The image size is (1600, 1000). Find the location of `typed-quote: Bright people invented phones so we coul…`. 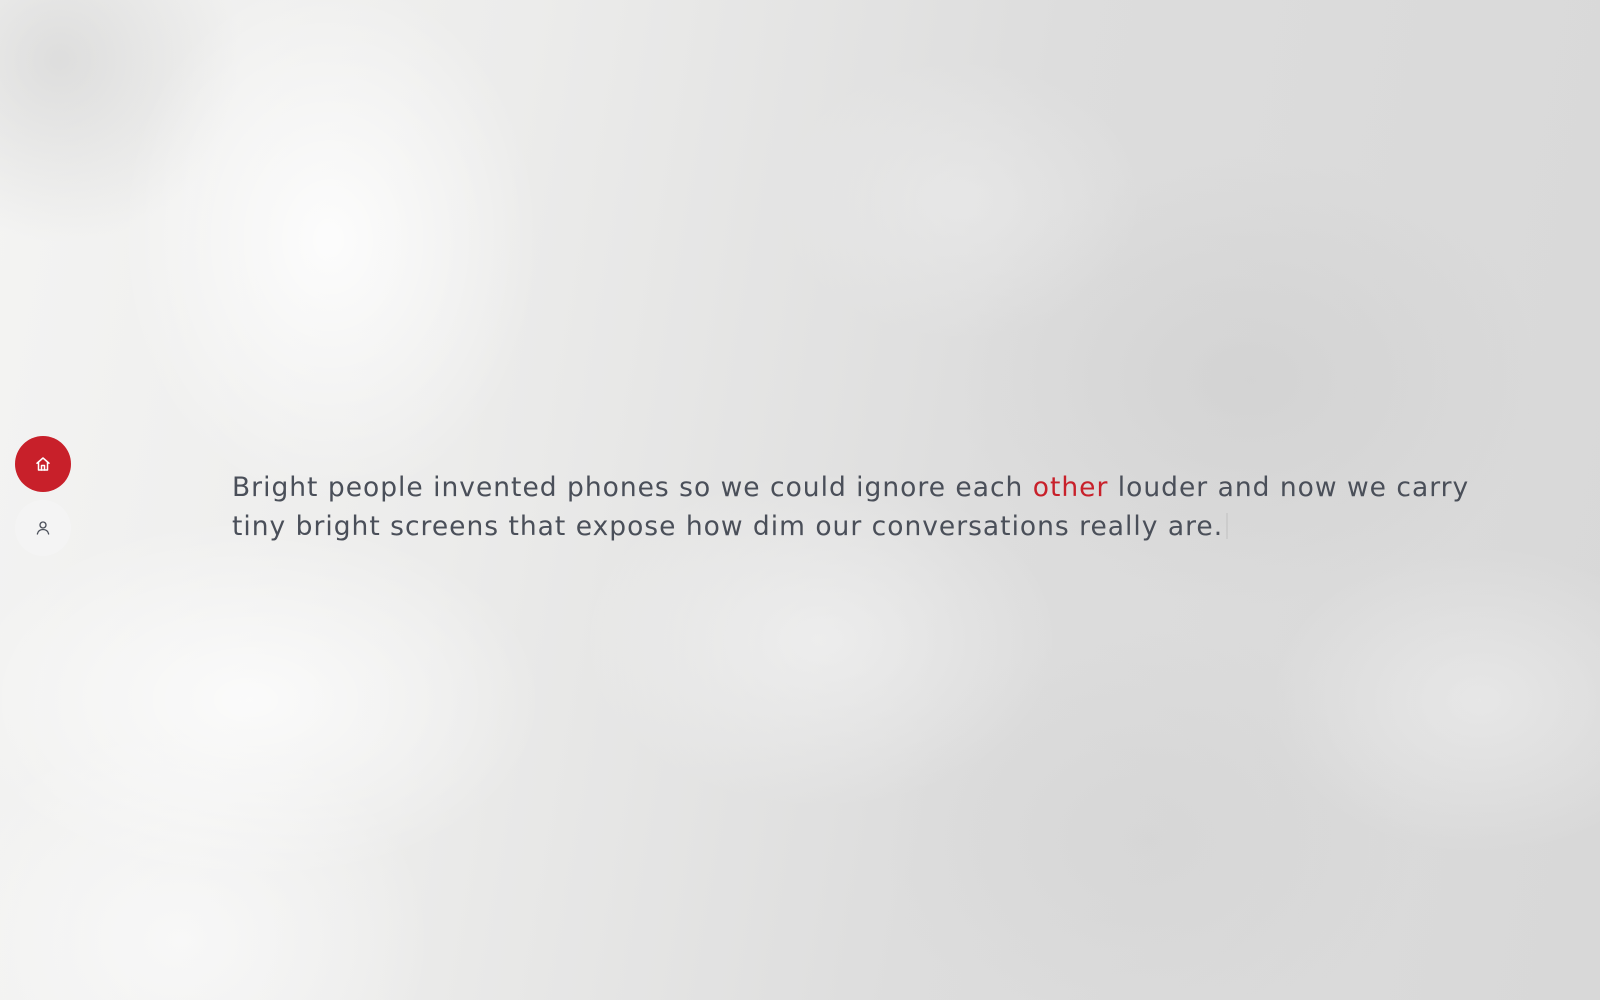

typed-quote: Bright people invented phones so we coul… is located at coordinates (882, 507).